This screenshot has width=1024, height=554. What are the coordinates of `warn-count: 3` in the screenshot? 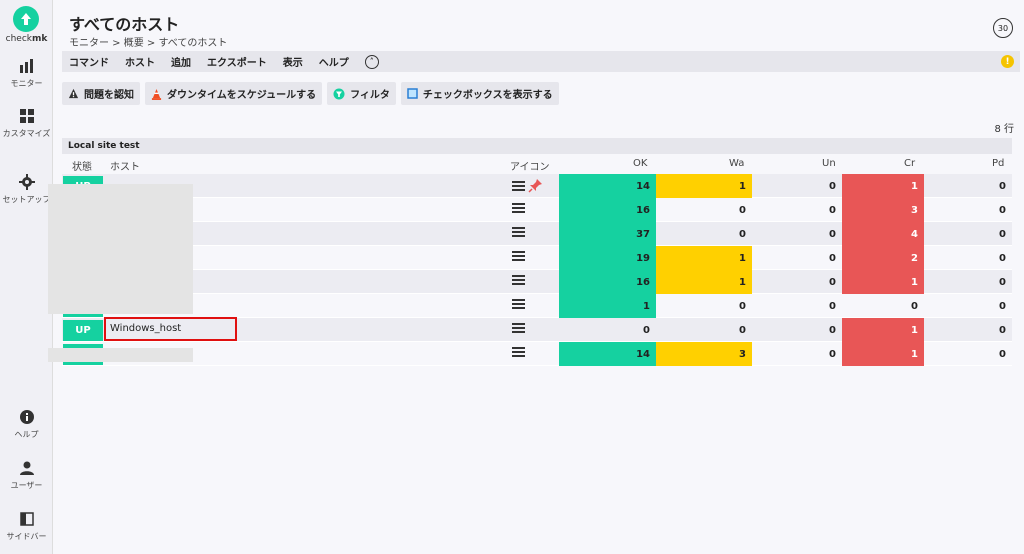 It's located at (704, 354).